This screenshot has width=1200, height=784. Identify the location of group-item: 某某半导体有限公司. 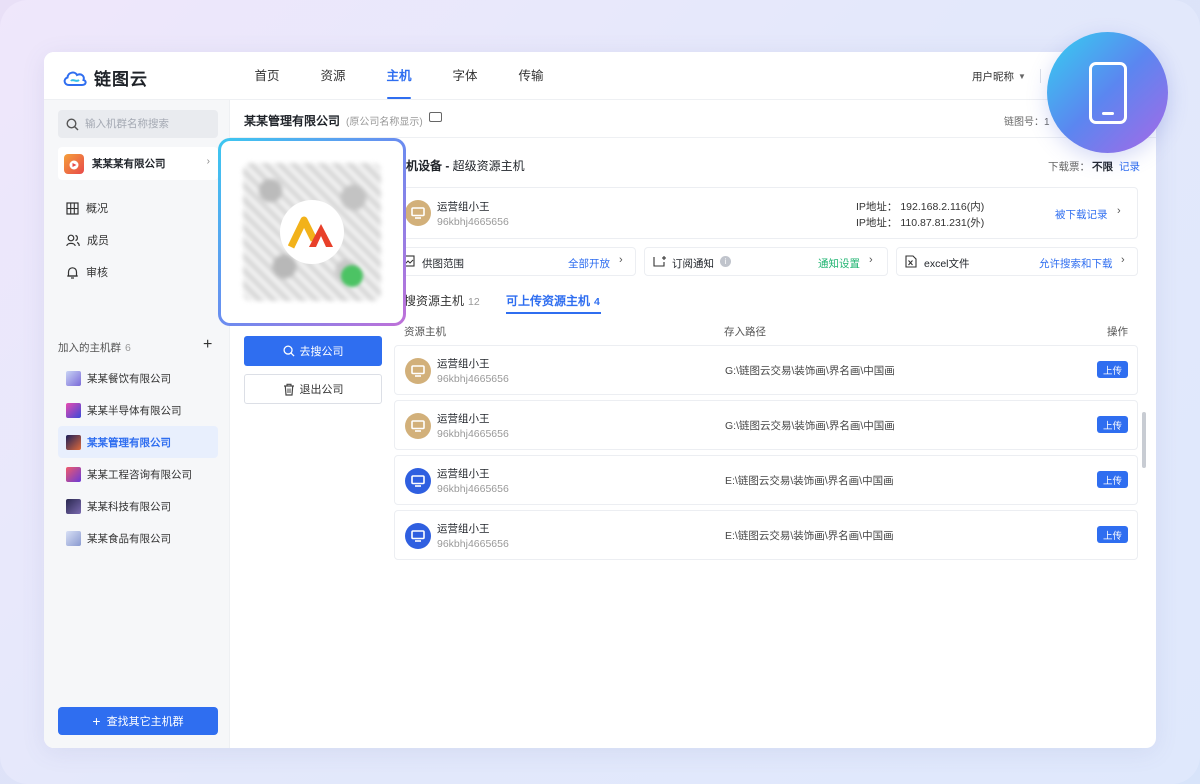
(138, 410).